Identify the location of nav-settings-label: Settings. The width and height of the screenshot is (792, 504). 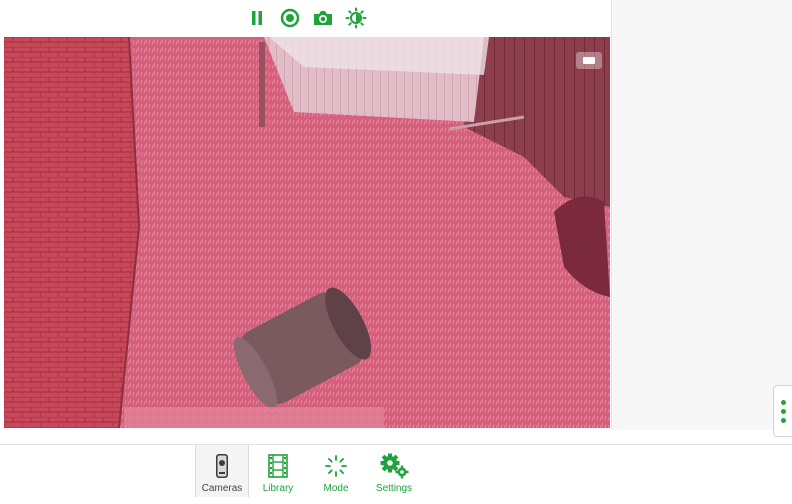
(394, 488).